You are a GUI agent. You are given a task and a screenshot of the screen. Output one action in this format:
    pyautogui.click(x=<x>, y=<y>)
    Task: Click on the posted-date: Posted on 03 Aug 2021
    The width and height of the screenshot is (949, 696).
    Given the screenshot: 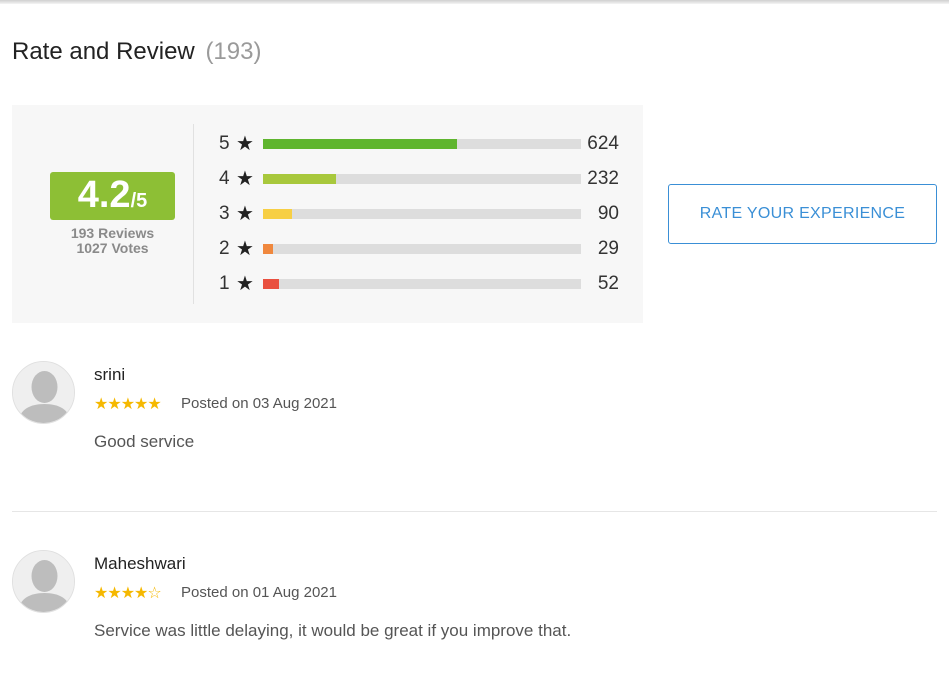 What is the action you would take?
    pyautogui.click(x=259, y=403)
    